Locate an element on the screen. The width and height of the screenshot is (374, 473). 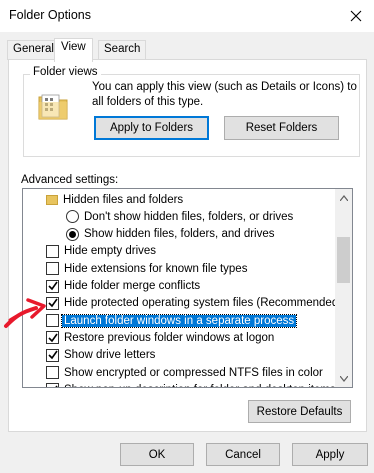
radio-option: Show hidden files, folders, and drives is located at coordinates (178, 234).